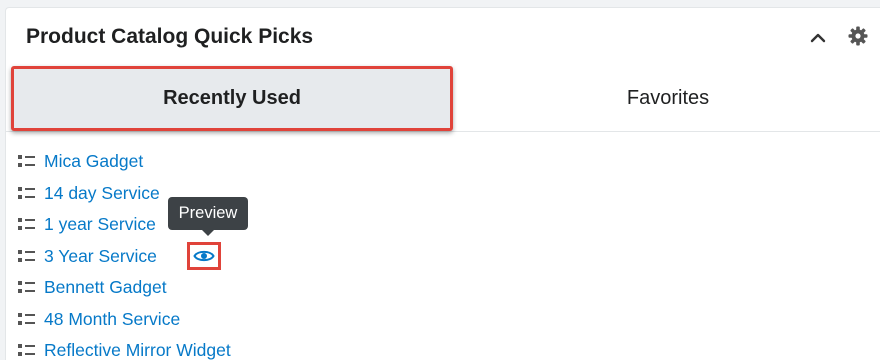 This screenshot has height=360, width=880. What do you see at coordinates (443, 194) in the screenshot?
I see `list-item: 14 day Service` at bounding box center [443, 194].